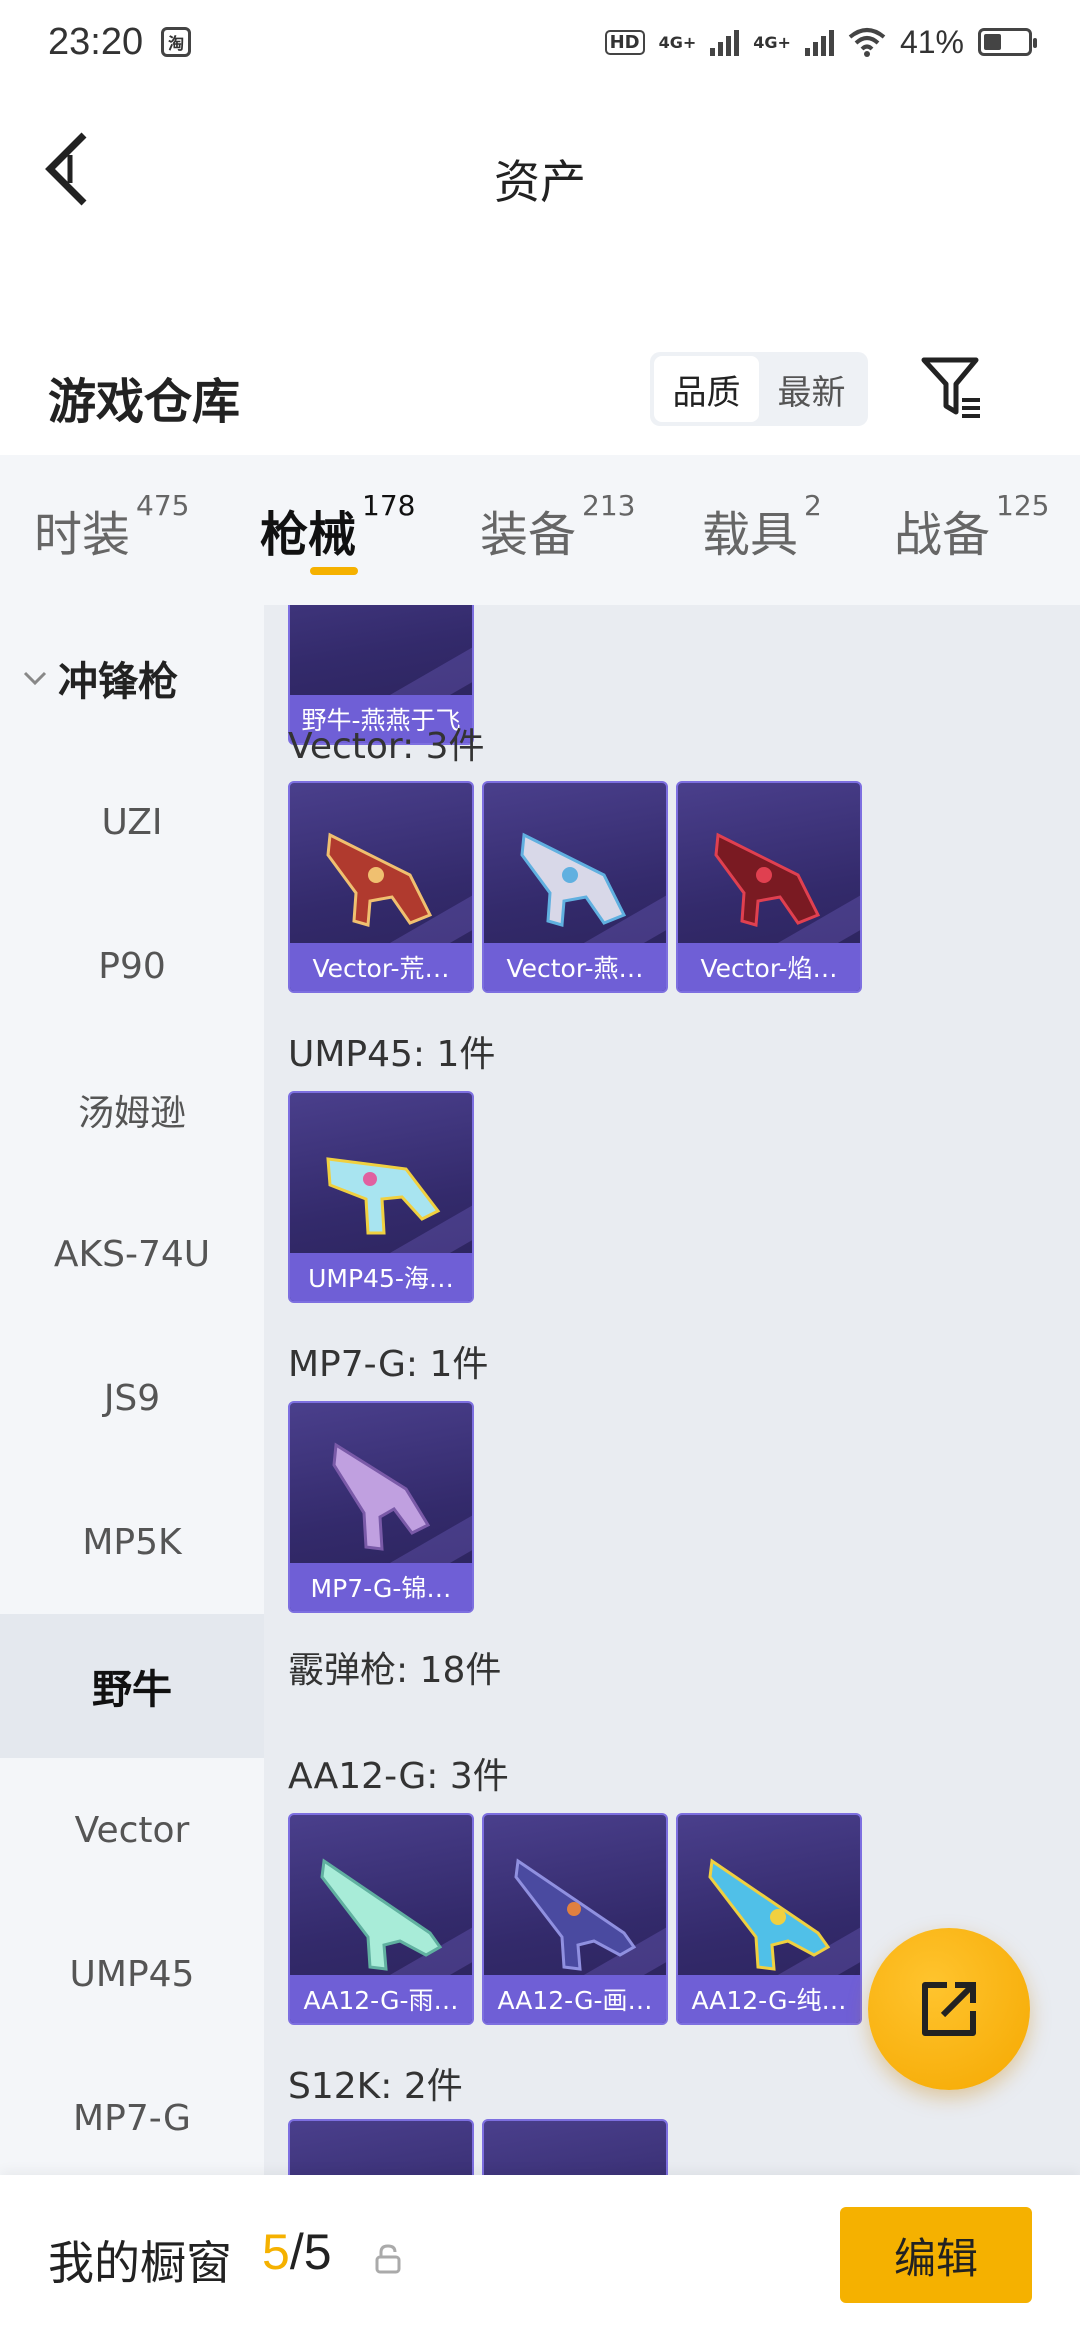  I want to click on filter-icon, so click(952, 389).